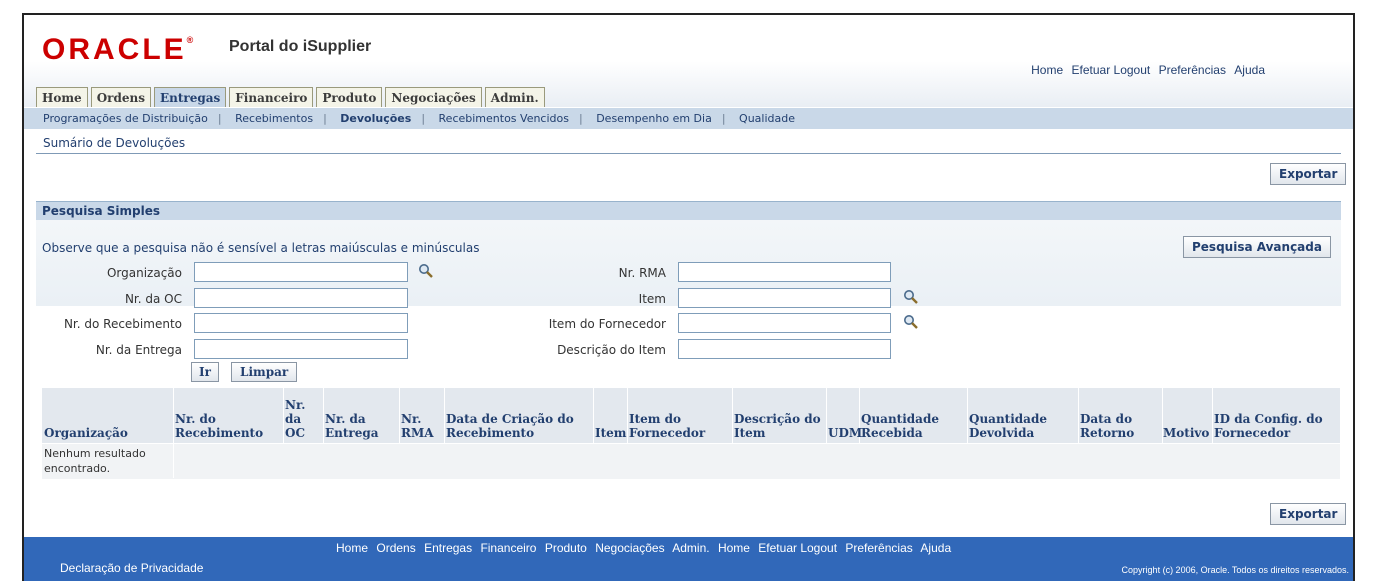 The image size is (1374, 581). I want to click on col-organization: Organização, so click(107, 433).